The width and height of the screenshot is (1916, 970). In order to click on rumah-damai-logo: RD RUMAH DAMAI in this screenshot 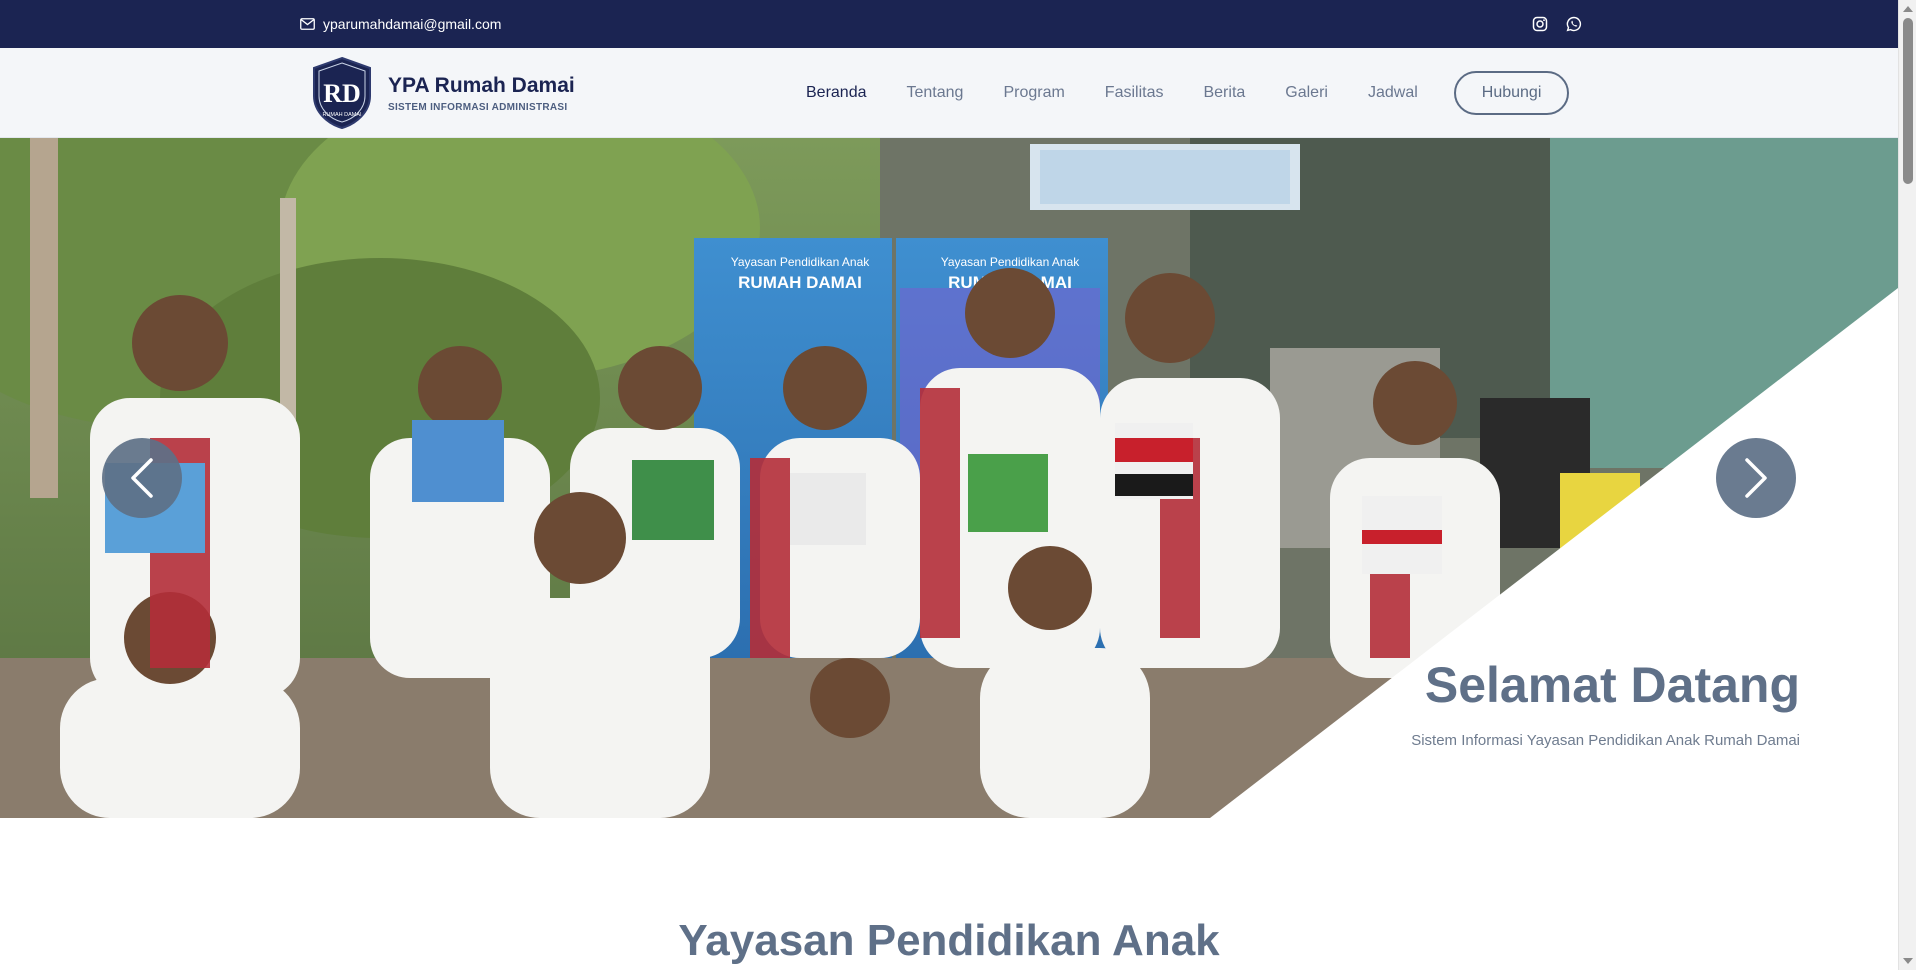, I will do `click(342, 93)`.